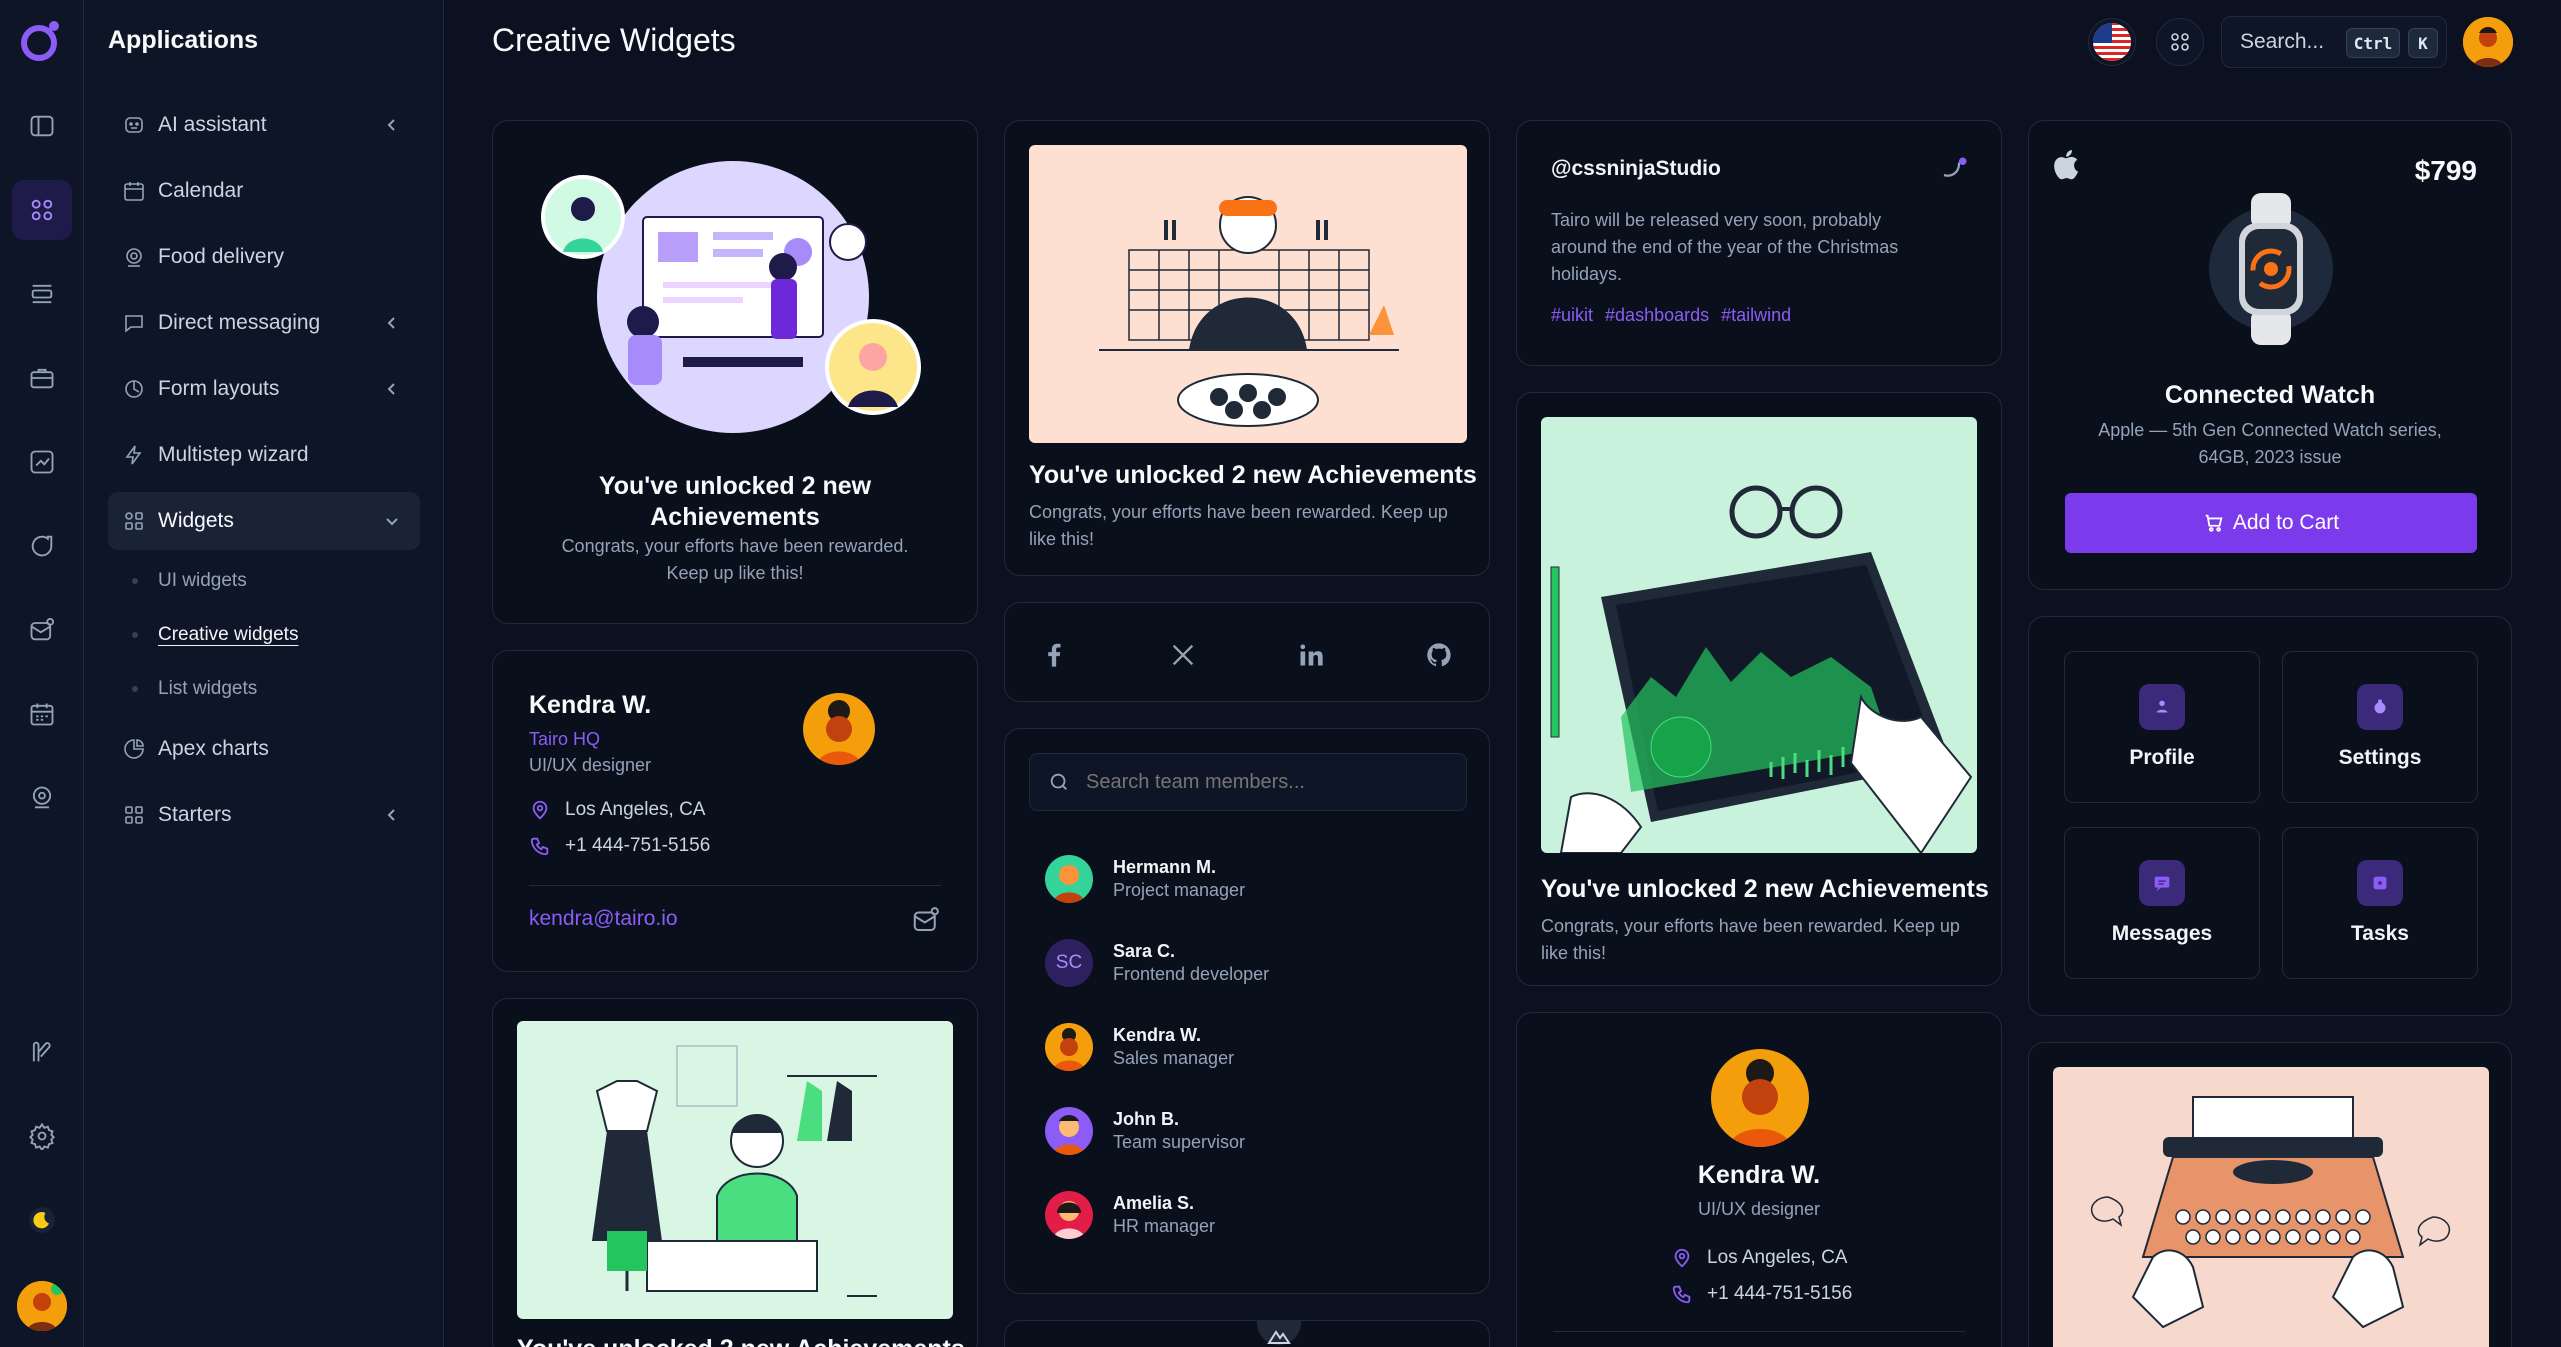  Describe the element at coordinates (41, 41) in the screenshot. I see `app-logo-icon` at that location.